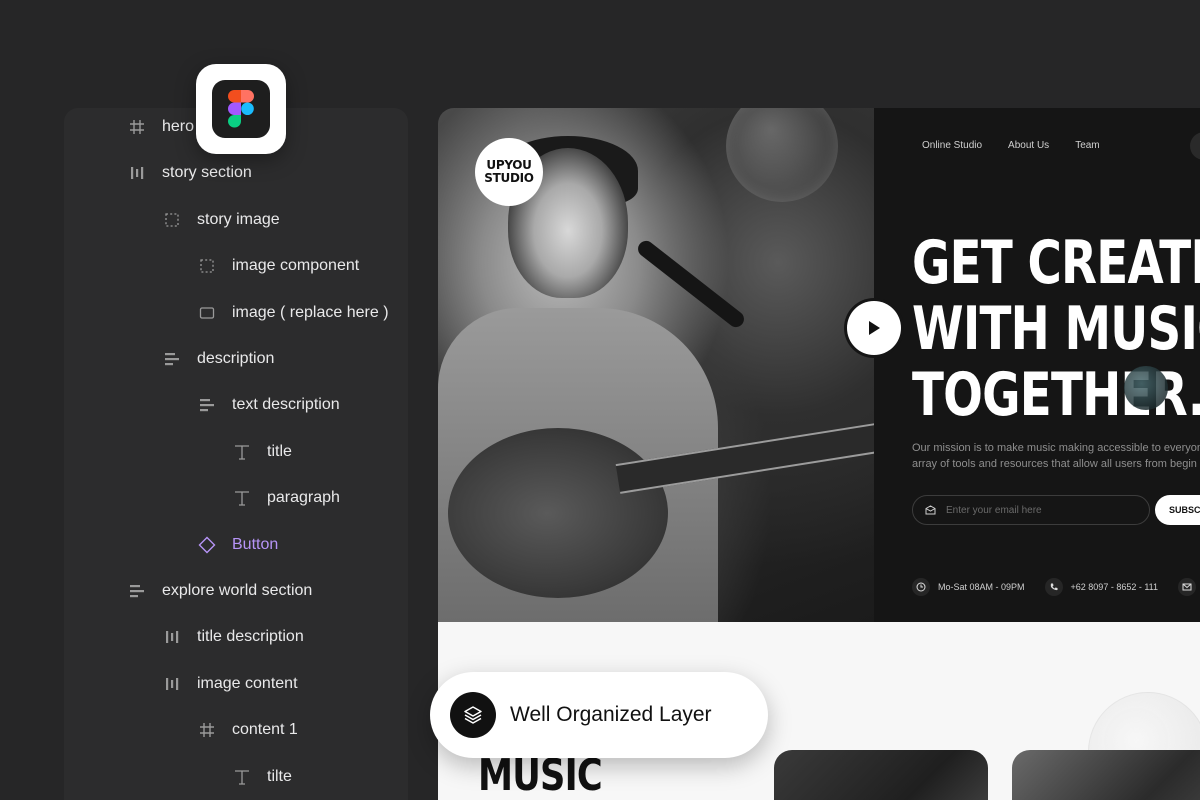 The width and height of the screenshot is (1200, 800). Describe the element at coordinates (921, 587) in the screenshot. I see `clock-icon` at that location.